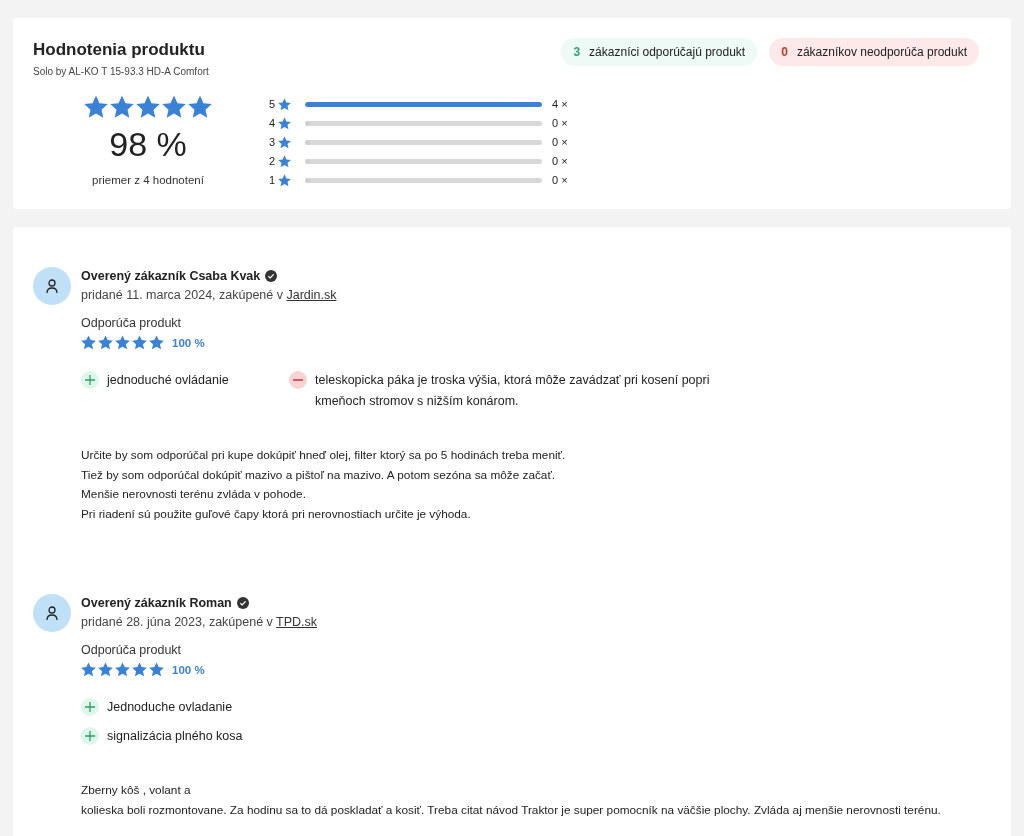 The image size is (1024, 836). What do you see at coordinates (273, 104) in the screenshot?
I see `rating-label: 5` at bounding box center [273, 104].